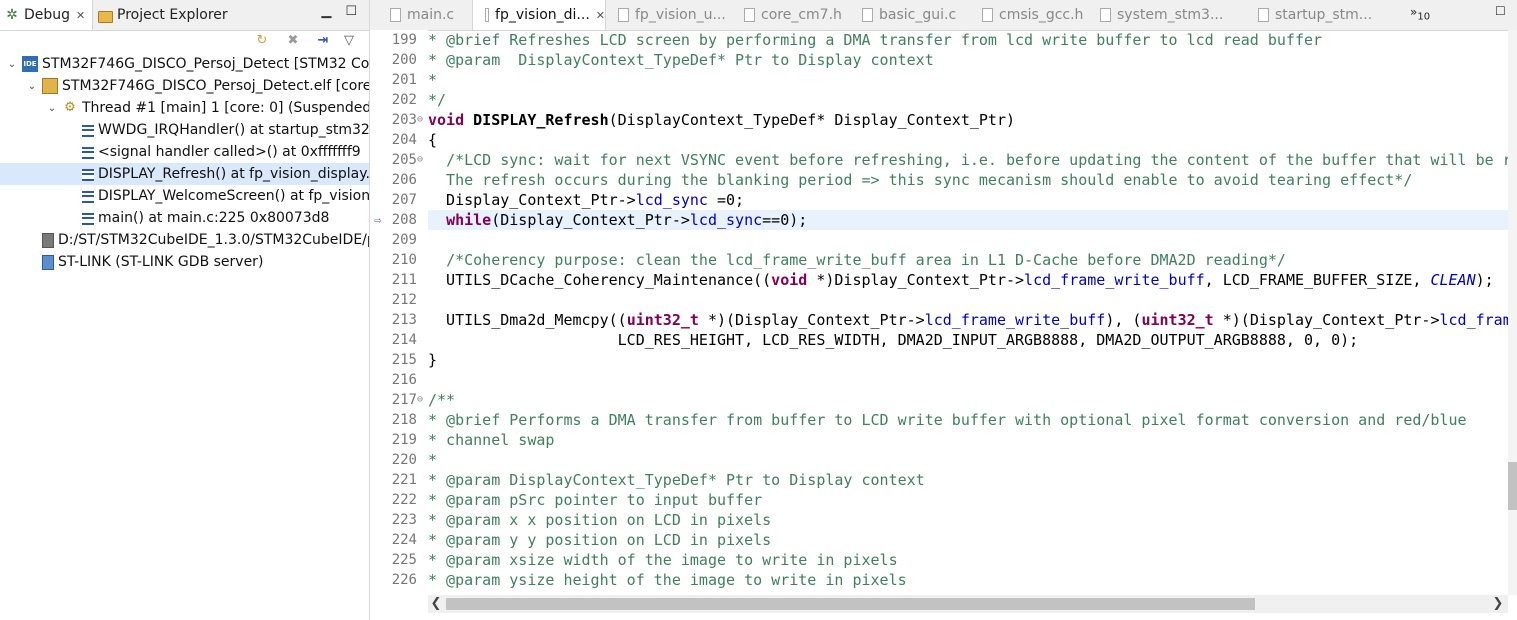  Describe the element at coordinates (968, 400) in the screenshot. I see `code-line: /**` at that location.